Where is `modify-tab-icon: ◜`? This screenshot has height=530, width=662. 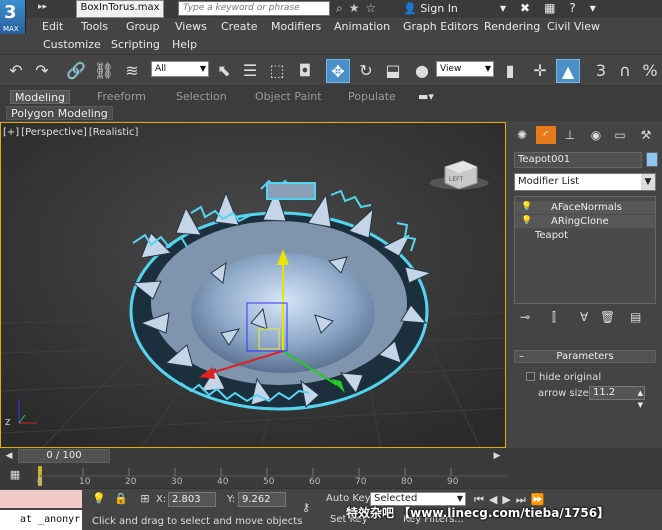 modify-tab-icon: ◜ is located at coordinates (546, 135).